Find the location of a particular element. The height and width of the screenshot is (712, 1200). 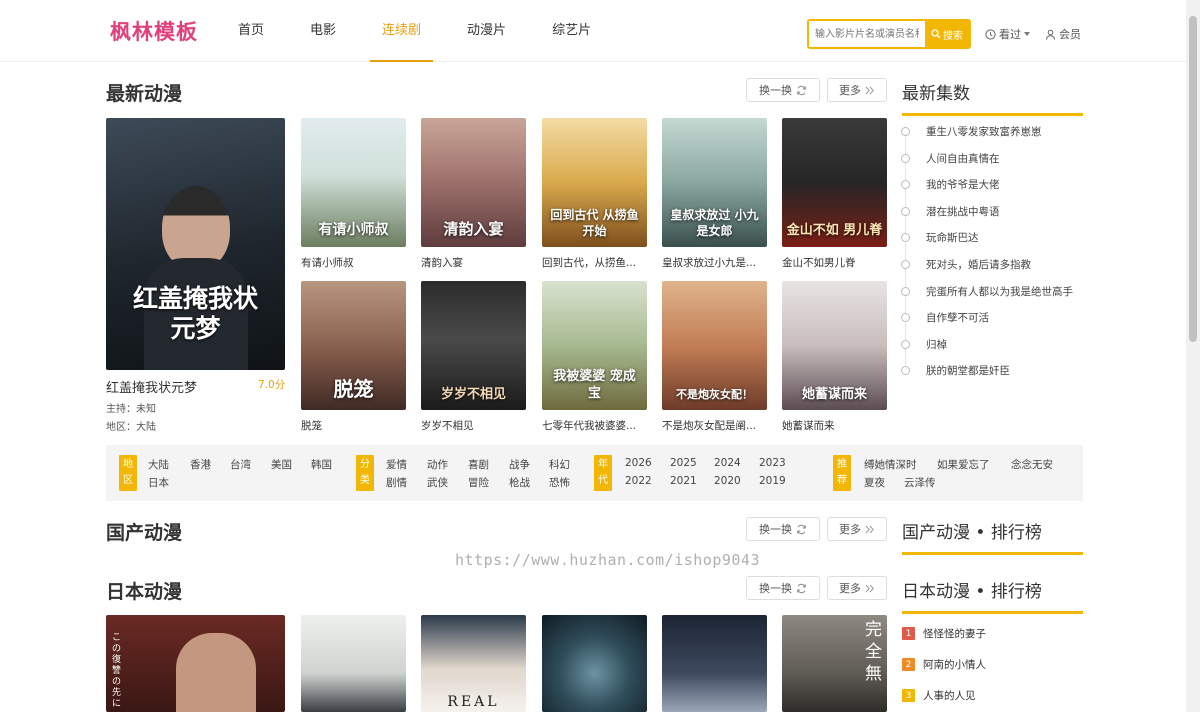

japanese-more-button: 更多 is located at coordinates (857, 588).